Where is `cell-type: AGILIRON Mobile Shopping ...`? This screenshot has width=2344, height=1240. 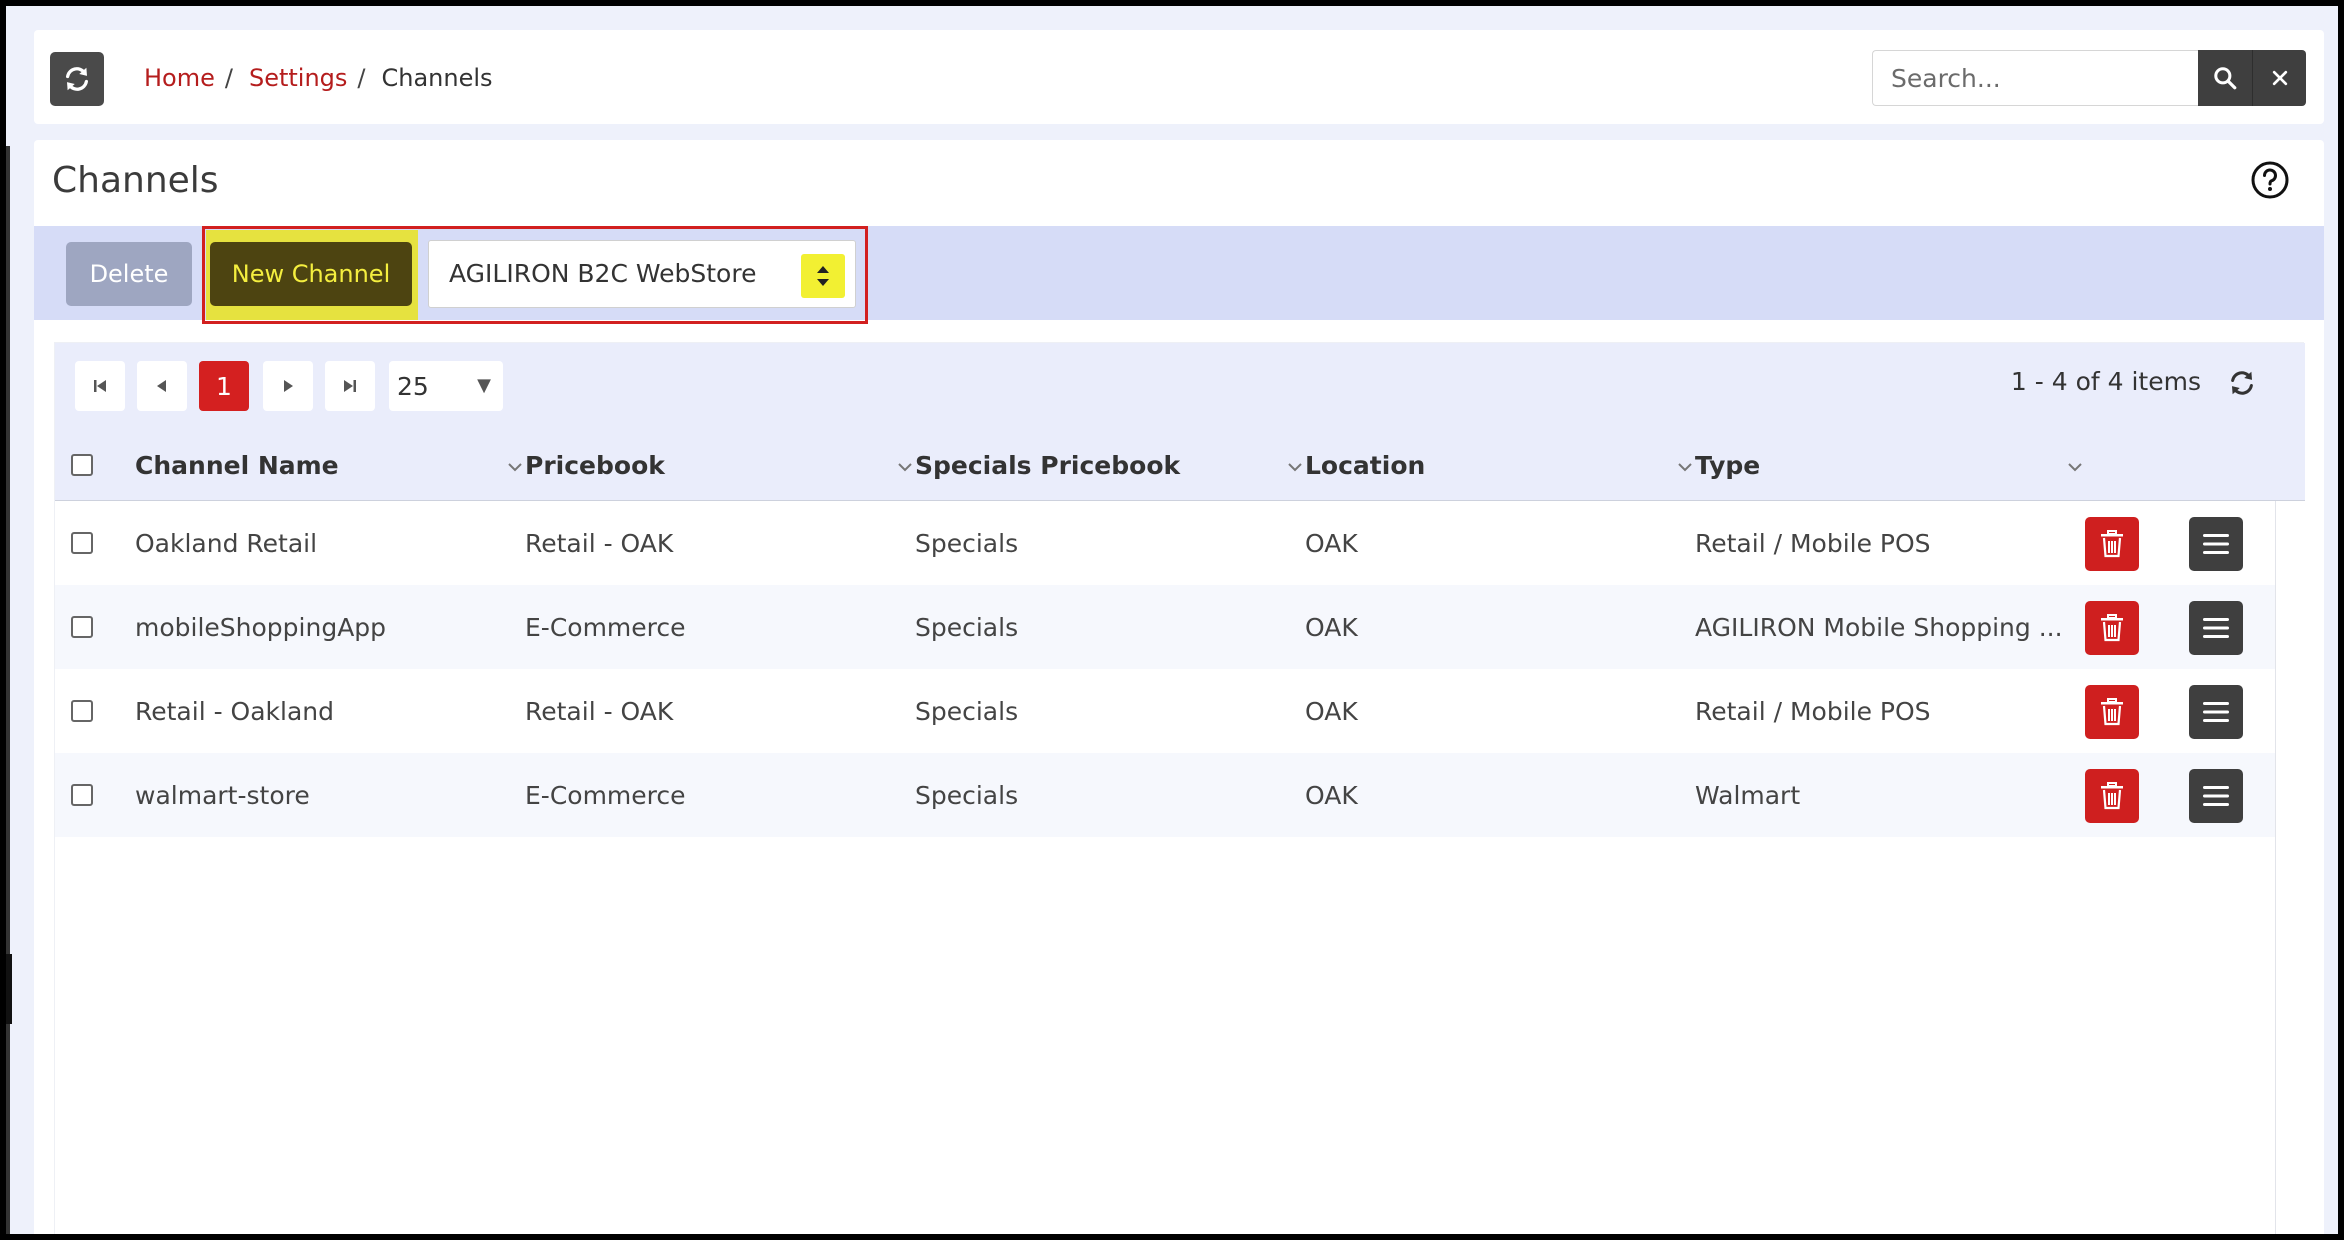
cell-type: AGILIRON Mobile Shopping ... is located at coordinates (1879, 627).